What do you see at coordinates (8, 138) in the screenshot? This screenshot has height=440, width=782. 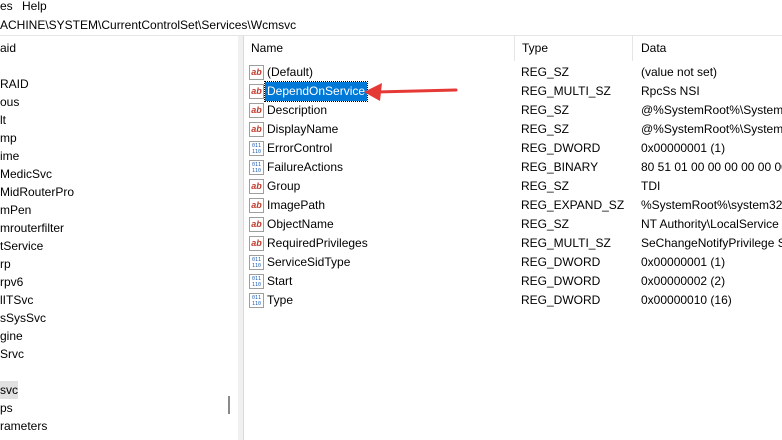 I see `tree-item: mp` at bounding box center [8, 138].